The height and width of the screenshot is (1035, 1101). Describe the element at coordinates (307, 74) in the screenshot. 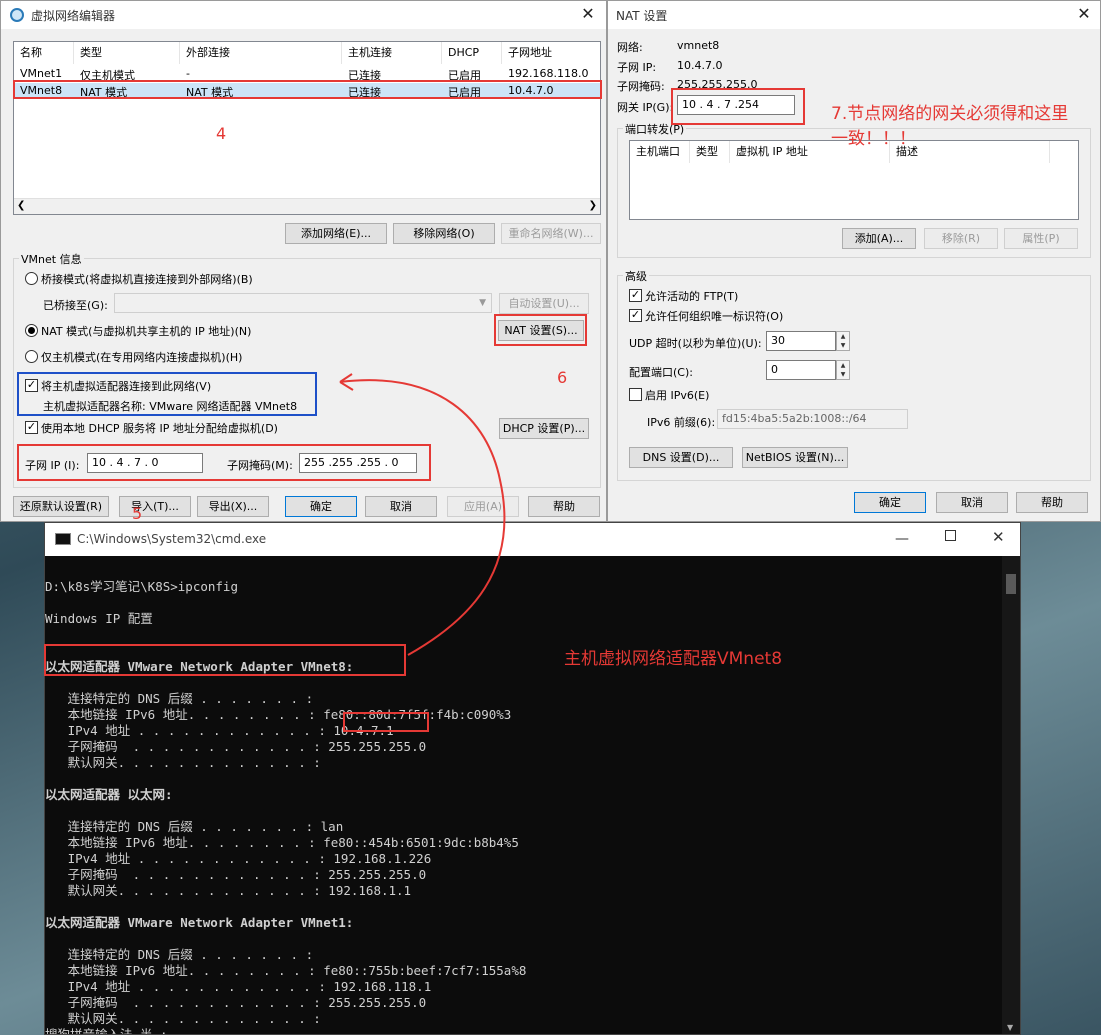

I see `table-row: VMnet1 仅主机模式 - 已连接 已启用 192.168.118.0` at that location.